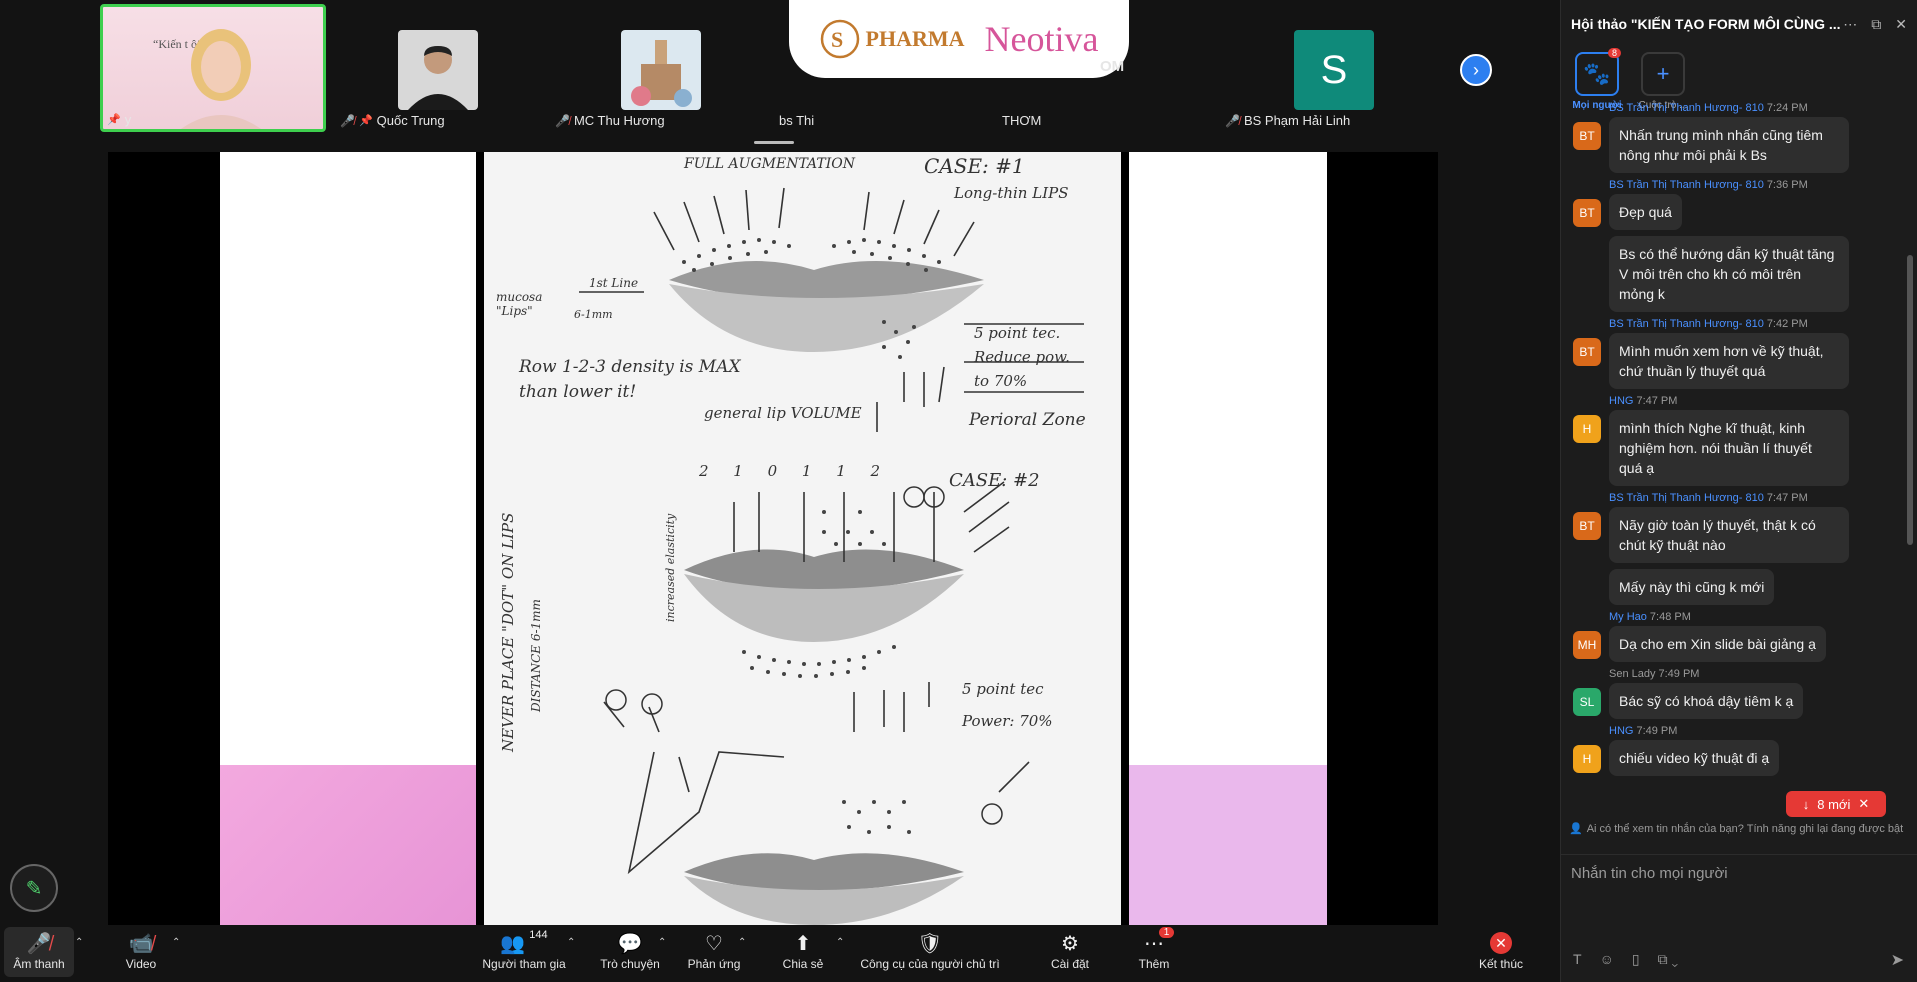 The image size is (1917, 982). Describe the element at coordinates (1729, 401) in the screenshot. I see `message-meta: HNG 7:47 PM` at that location.